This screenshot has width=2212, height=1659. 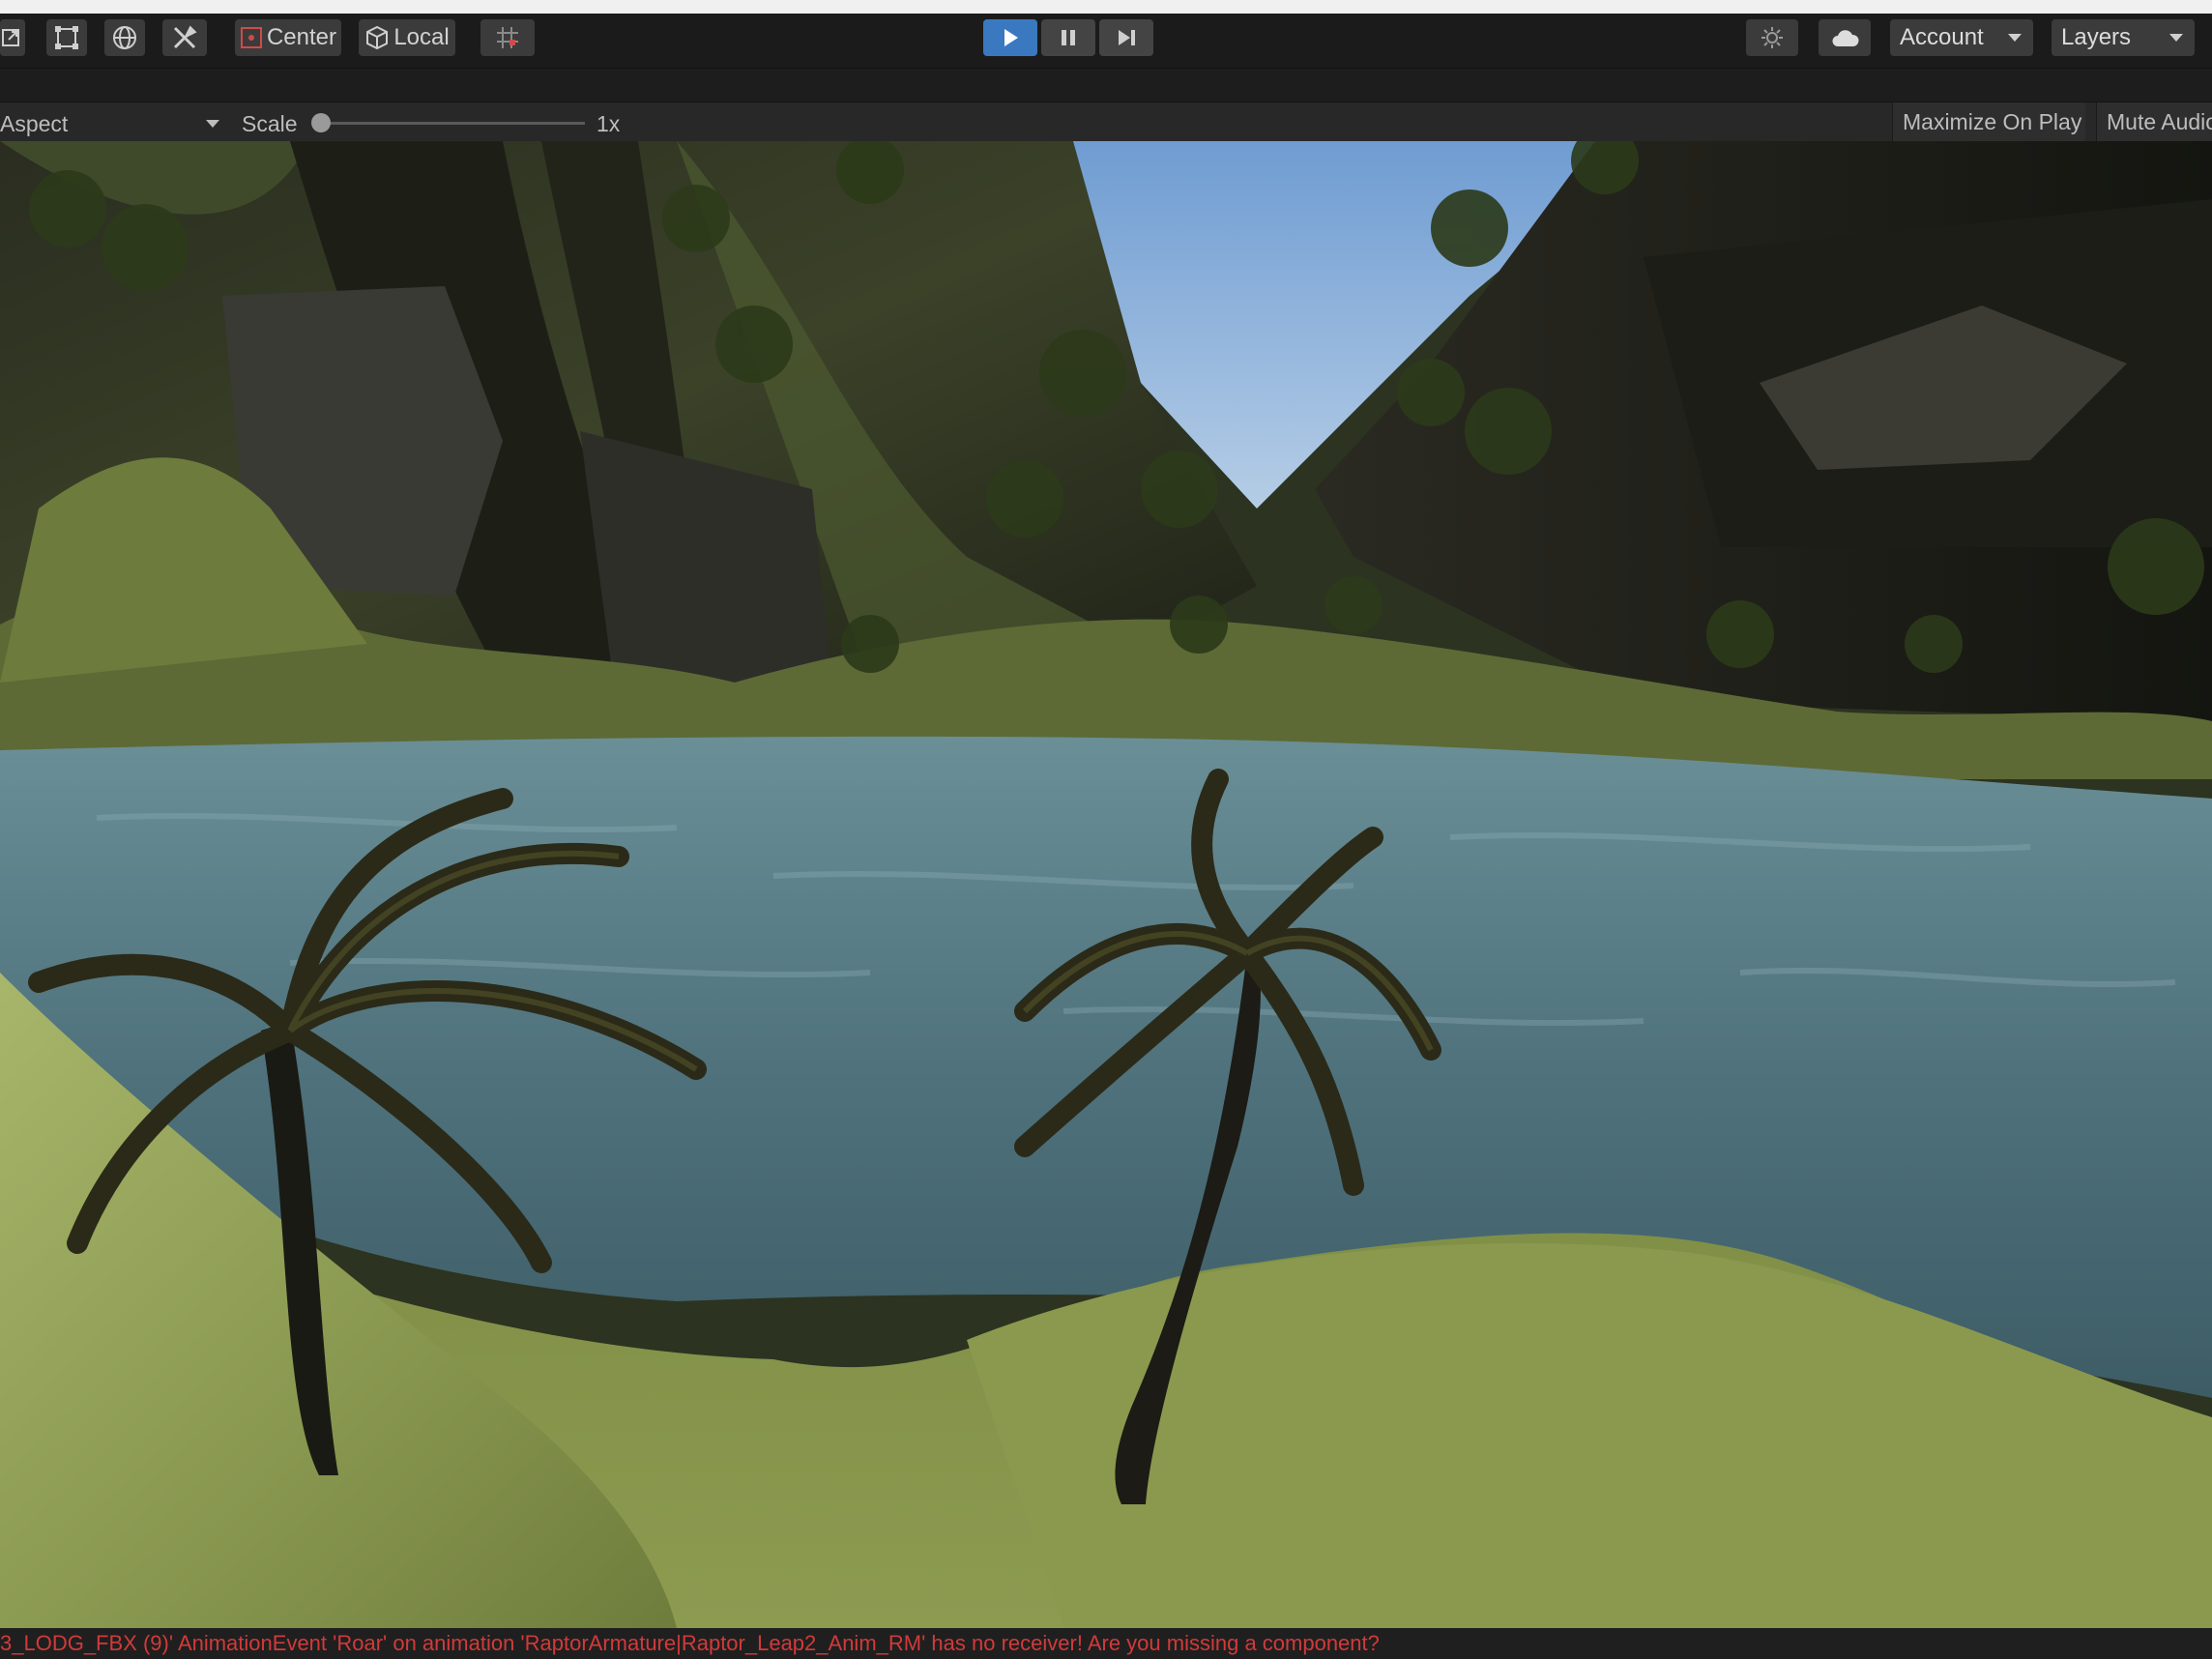 What do you see at coordinates (377, 37) in the screenshot?
I see `local-space-icon` at bounding box center [377, 37].